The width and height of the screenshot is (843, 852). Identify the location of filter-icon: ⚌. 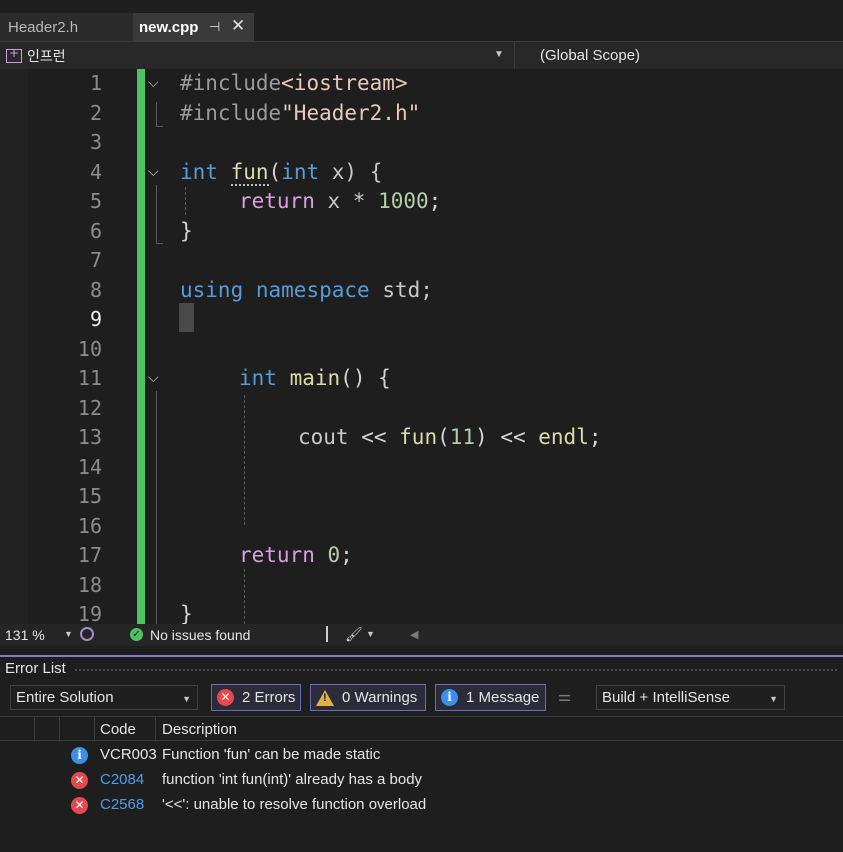
(564, 696).